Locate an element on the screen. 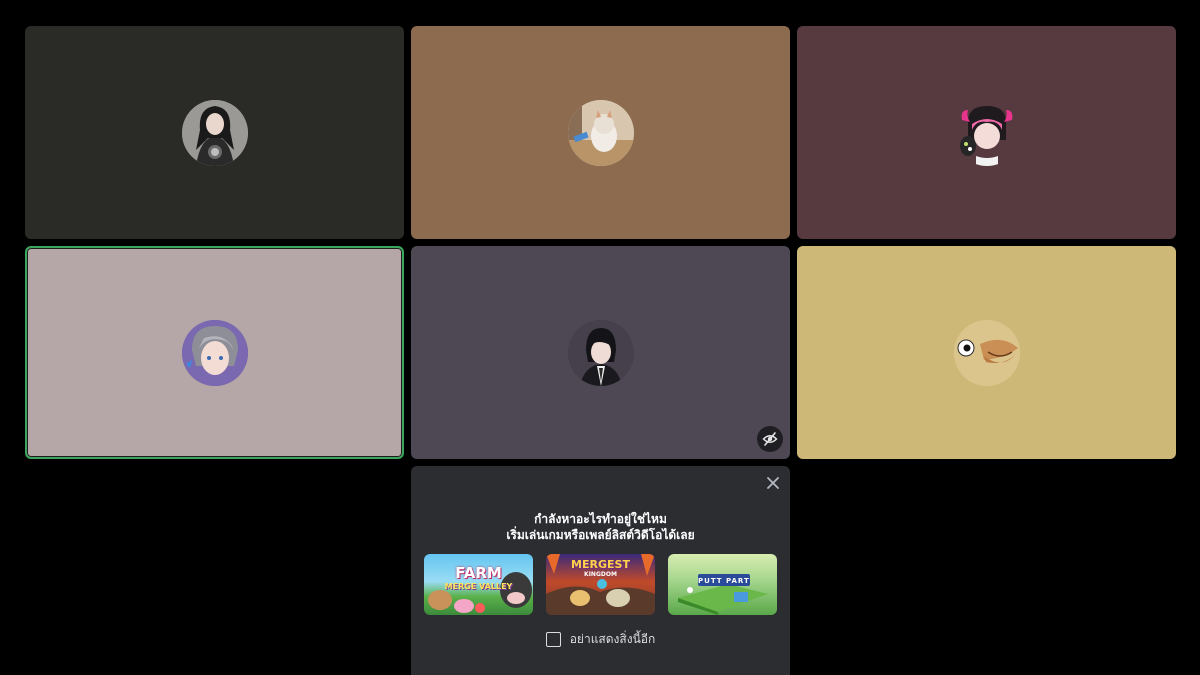 This screenshot has width=1200, height=675. cat-avatar is located at coordinates (600, 132).